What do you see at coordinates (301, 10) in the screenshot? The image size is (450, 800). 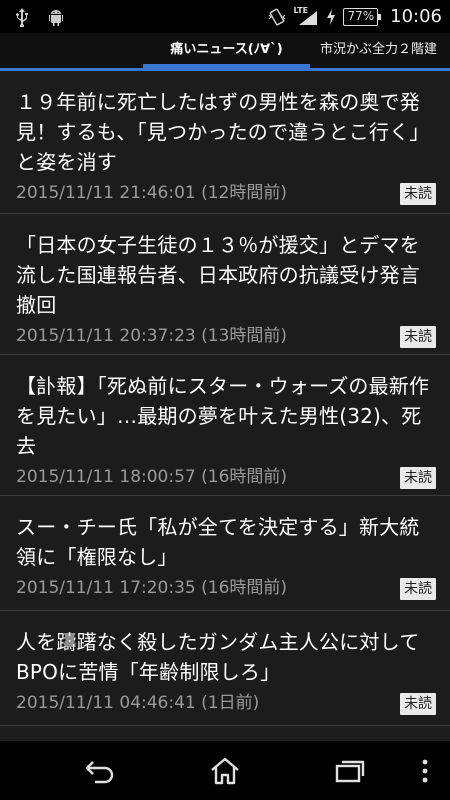 I see `network-type-label: LTE` at bounding box center [301, 10].